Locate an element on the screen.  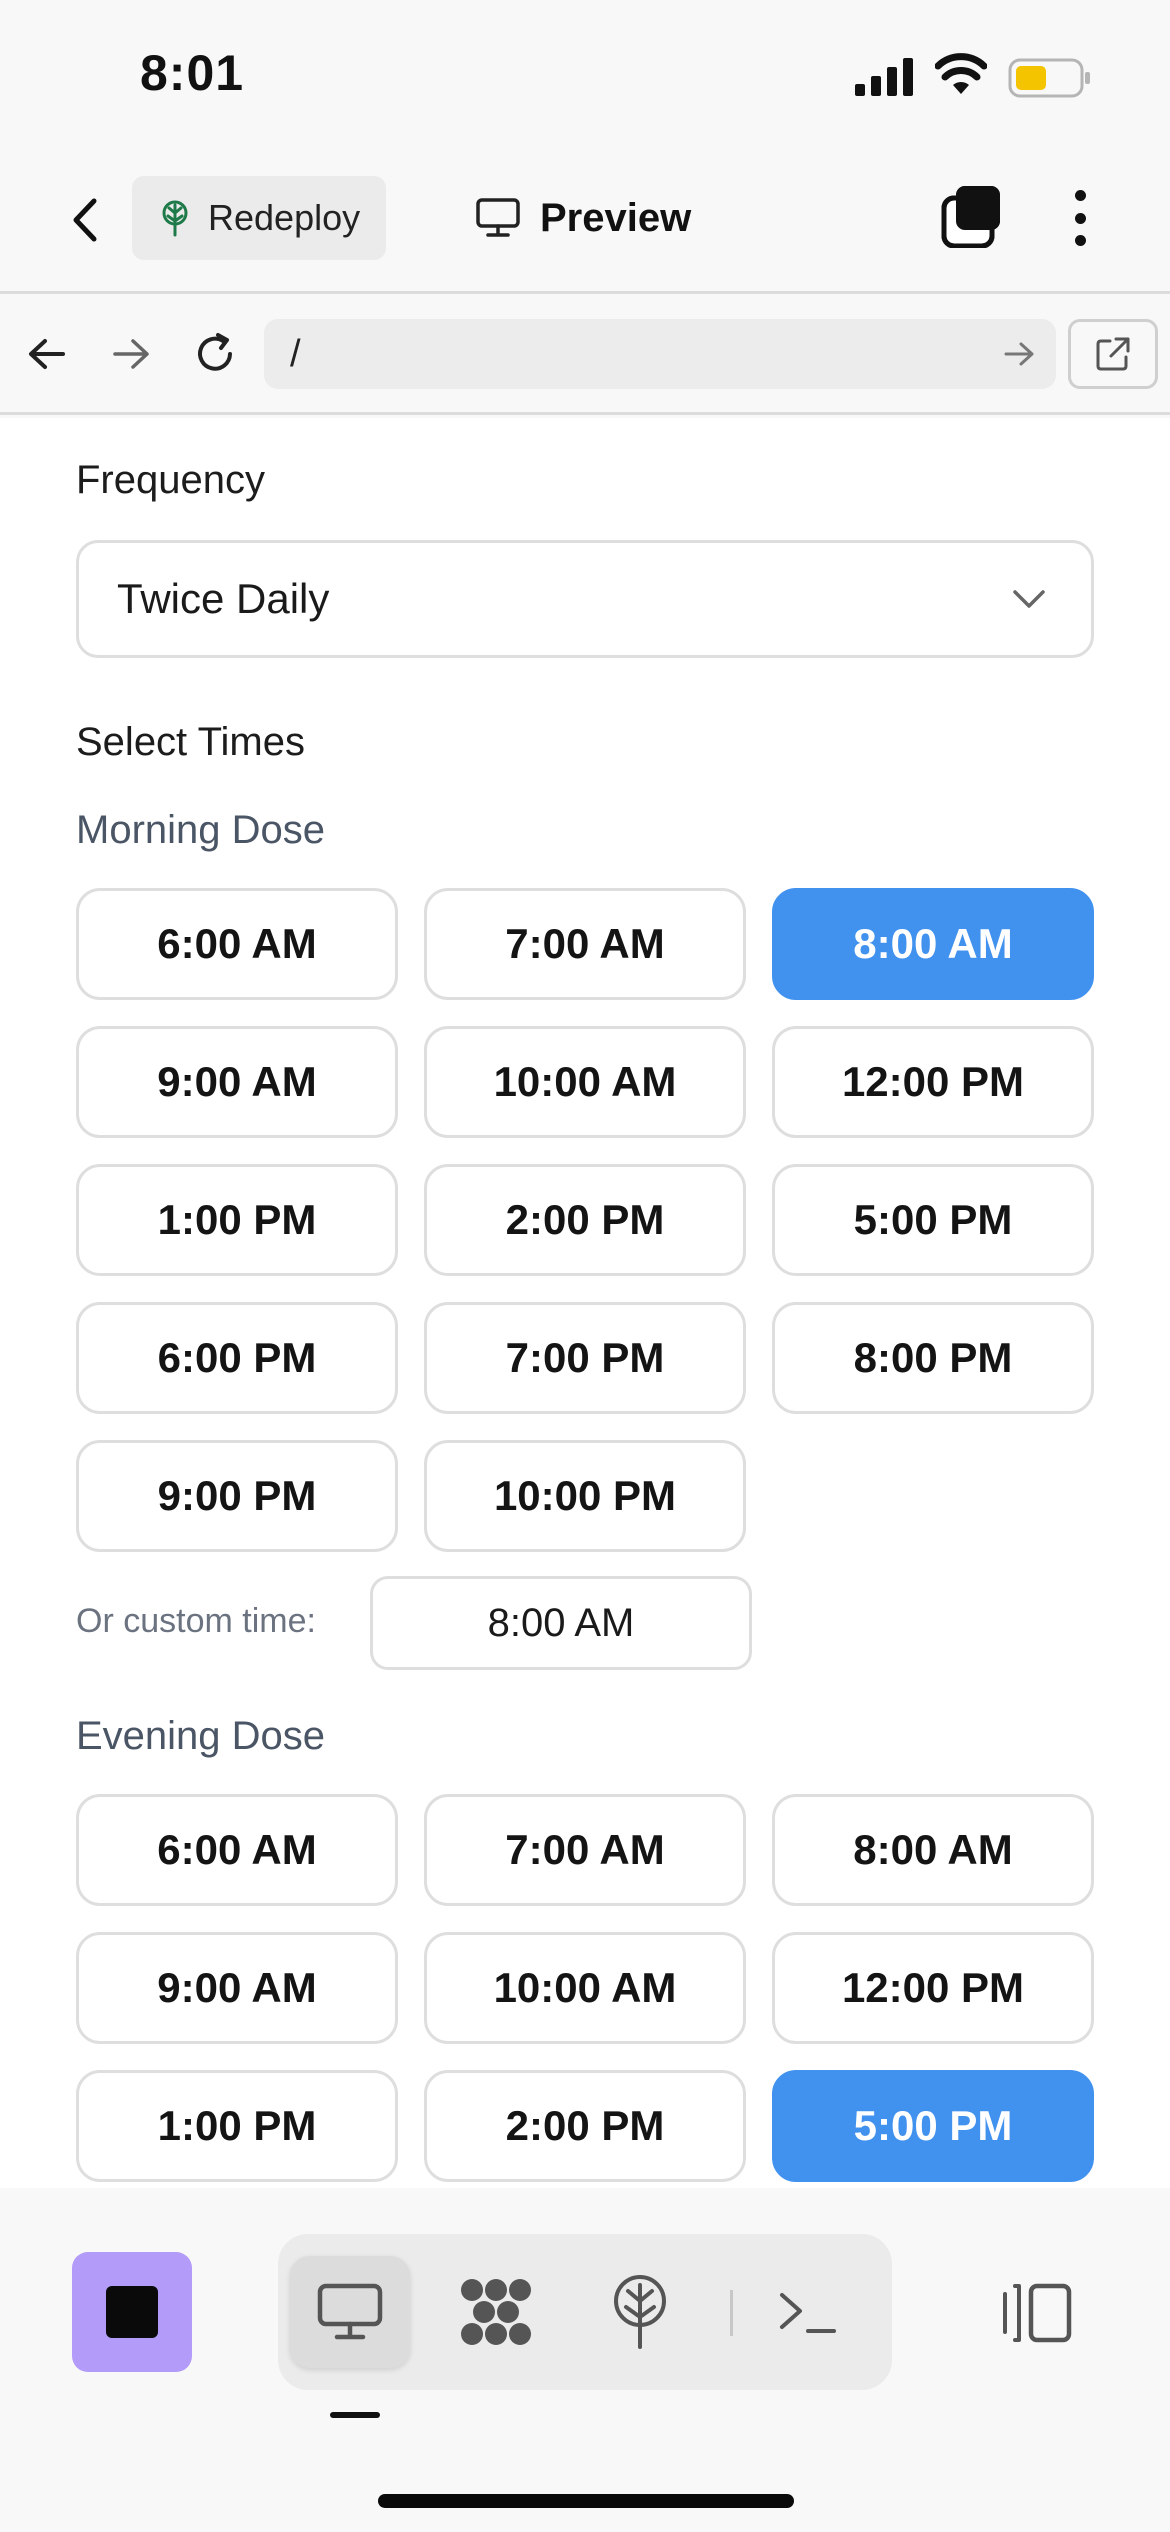
external-link-icon is located at coordinates (1113, 354).